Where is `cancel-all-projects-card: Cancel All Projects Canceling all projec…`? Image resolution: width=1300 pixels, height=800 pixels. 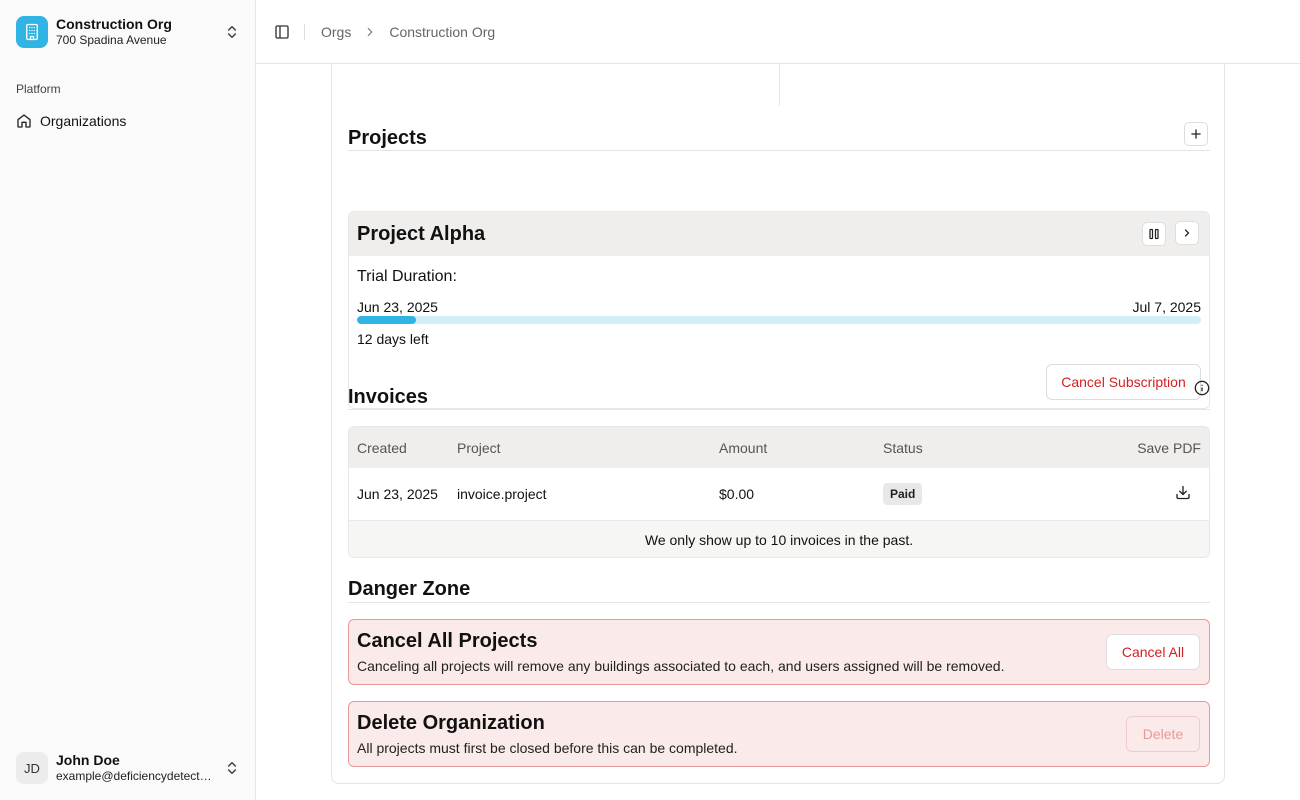 cancel-all-projects-card: Cancel All Projects Canceling all projec… is located at coordinates (779, 652).